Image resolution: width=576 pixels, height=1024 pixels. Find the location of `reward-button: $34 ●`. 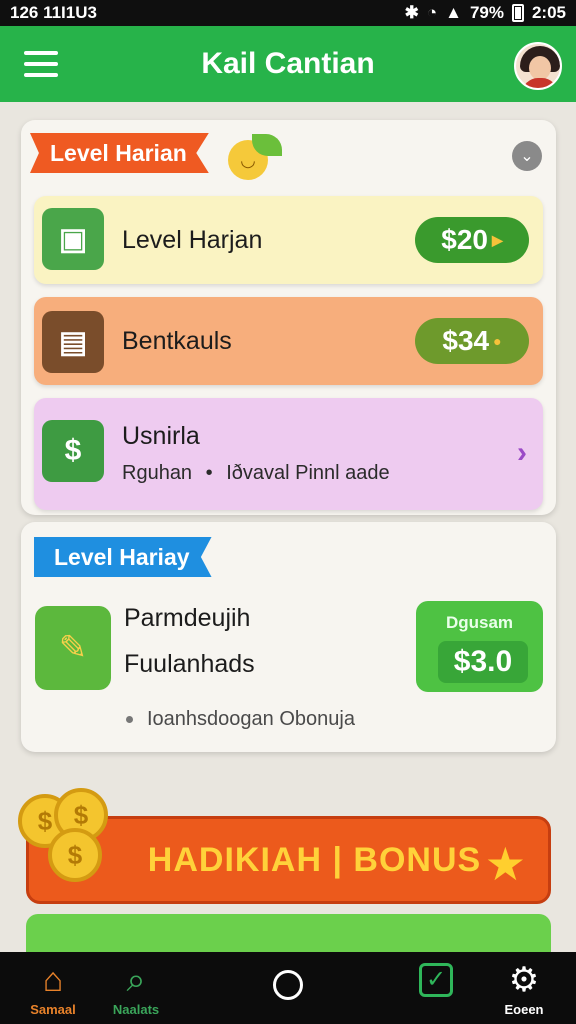

reward-button: $34 ● is located at coordinates (472, 341).